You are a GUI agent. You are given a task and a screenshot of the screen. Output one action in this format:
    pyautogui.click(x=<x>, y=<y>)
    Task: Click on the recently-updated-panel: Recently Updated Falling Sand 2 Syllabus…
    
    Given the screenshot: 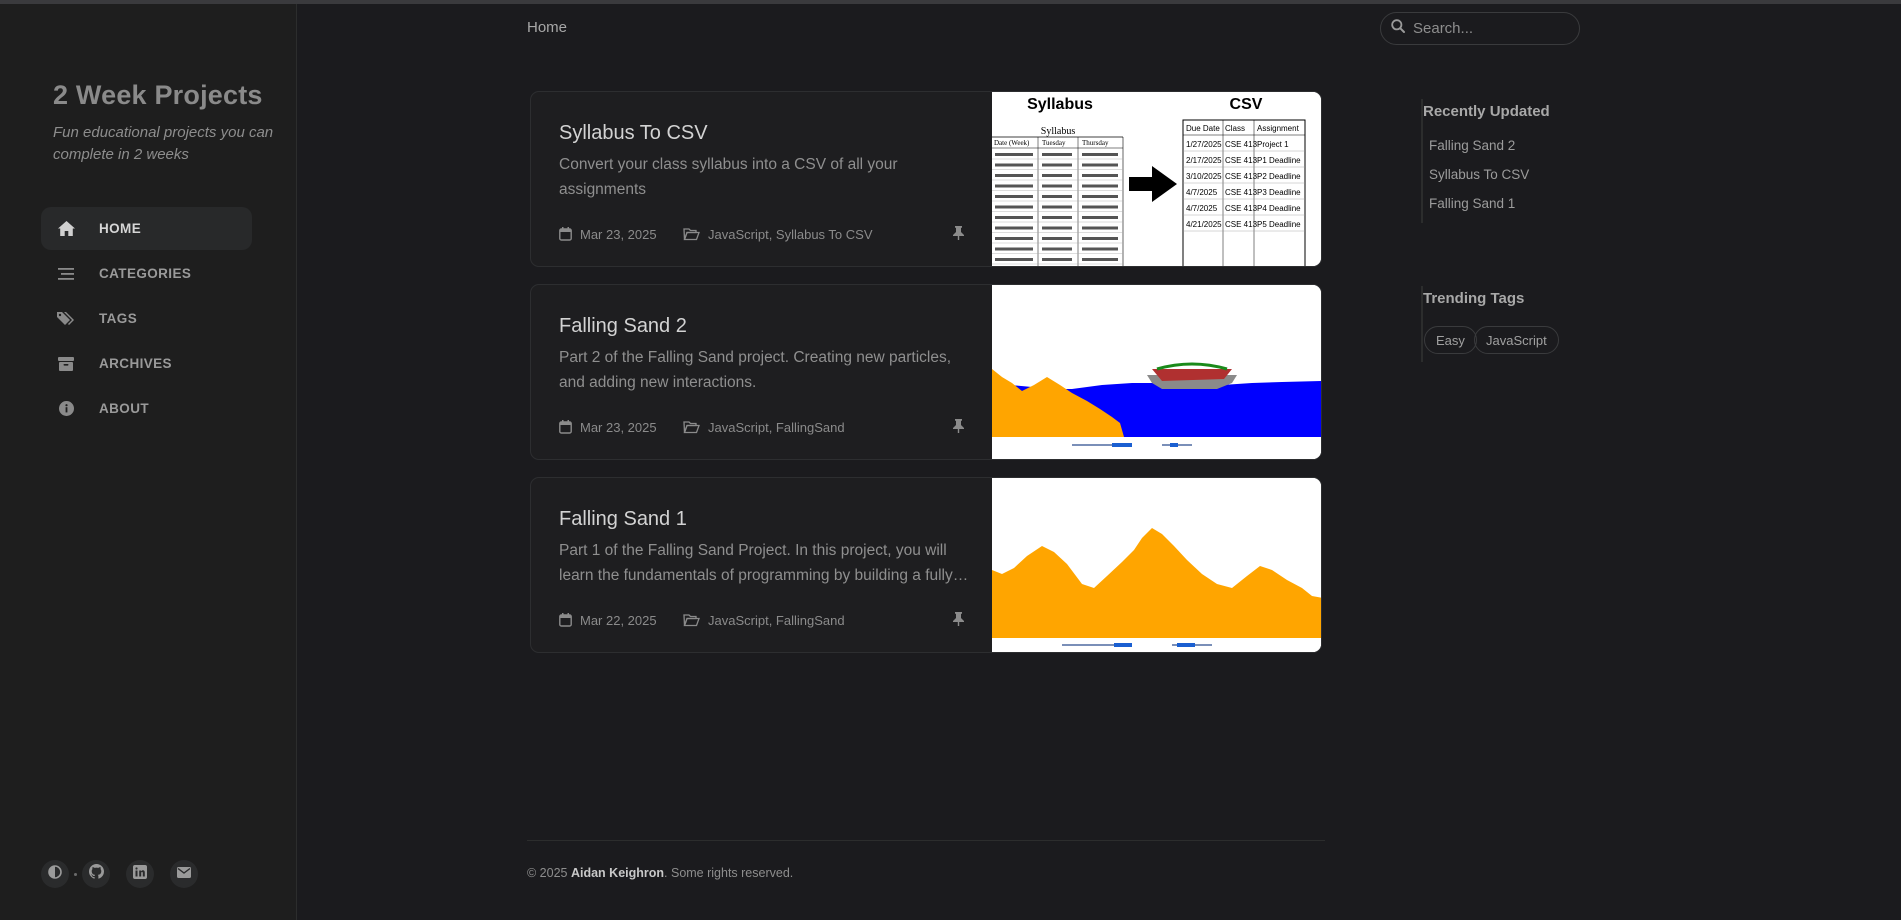 What is the action you would take?
    pyautogui.click(x=1485, y=161)
    